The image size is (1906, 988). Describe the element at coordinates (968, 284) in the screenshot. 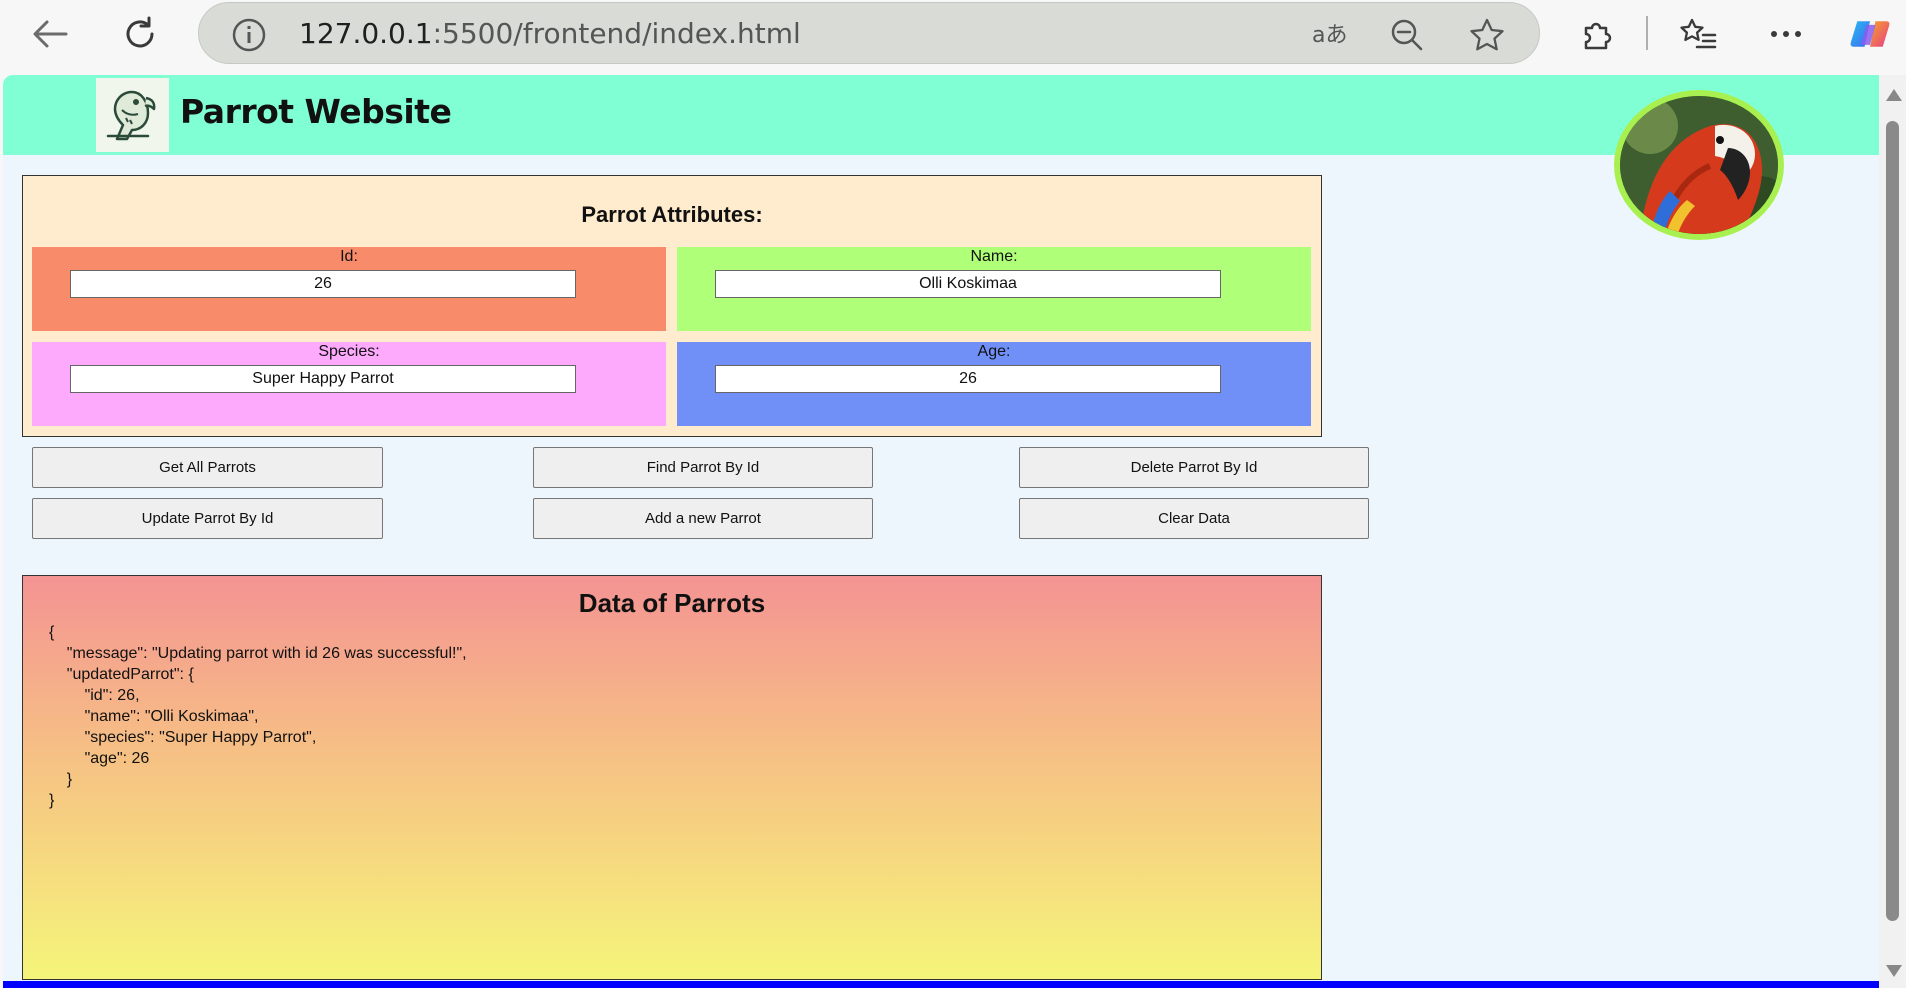

I see `name-input` at that location.